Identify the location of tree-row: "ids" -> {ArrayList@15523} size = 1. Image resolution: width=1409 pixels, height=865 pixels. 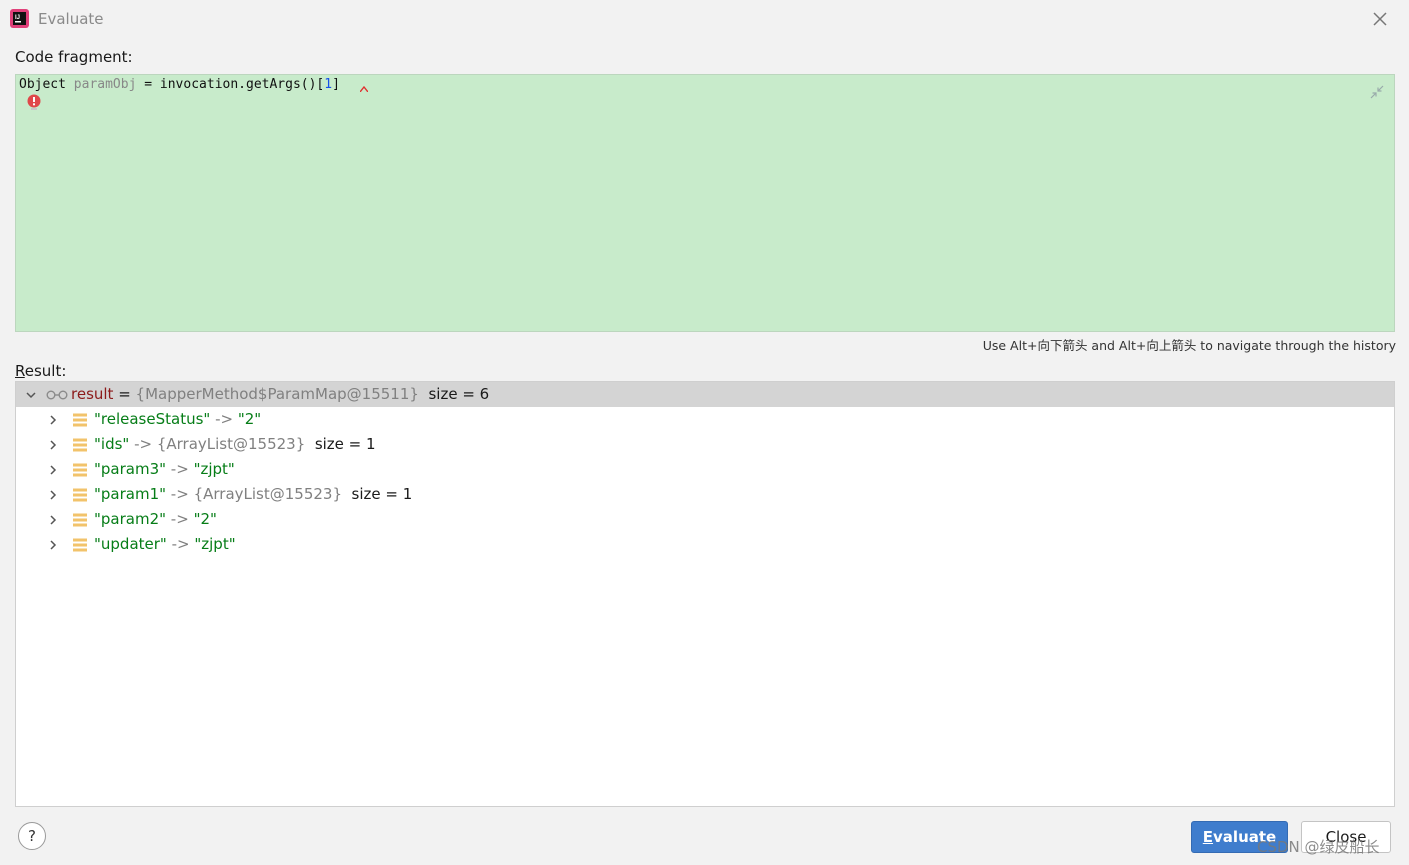
(705, 444).